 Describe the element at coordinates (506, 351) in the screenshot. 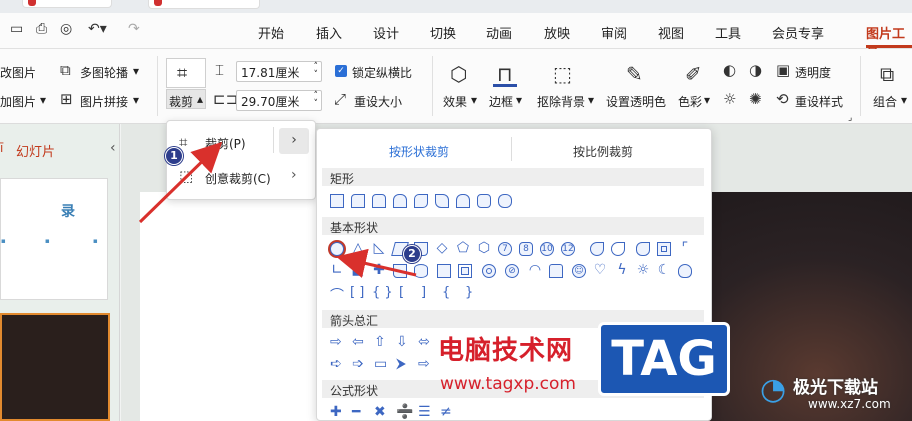

I see `watermark-site-name: 电脑技术网` at that location.